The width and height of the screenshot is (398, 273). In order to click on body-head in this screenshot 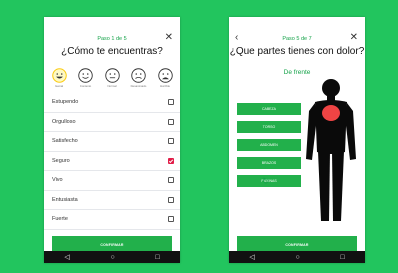, I will do `click(331, 88)`.